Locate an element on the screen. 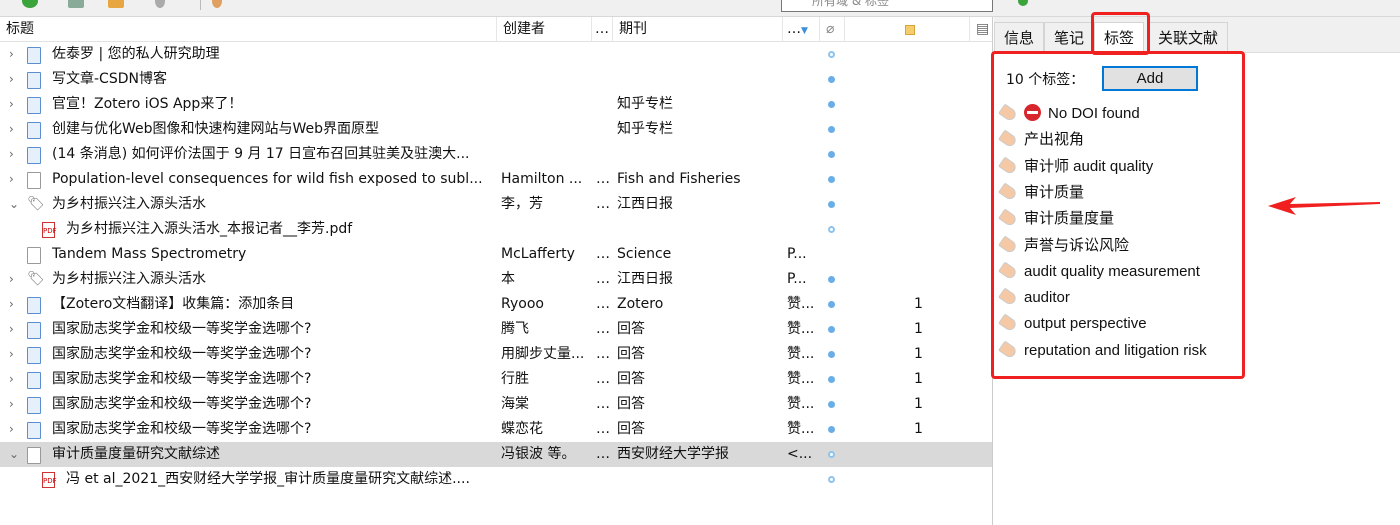 Image resolution: width=1400 pixels, height=525 pixels. tag-item: 声誉与诉讼风险 is located at coordinates (1063, 246).